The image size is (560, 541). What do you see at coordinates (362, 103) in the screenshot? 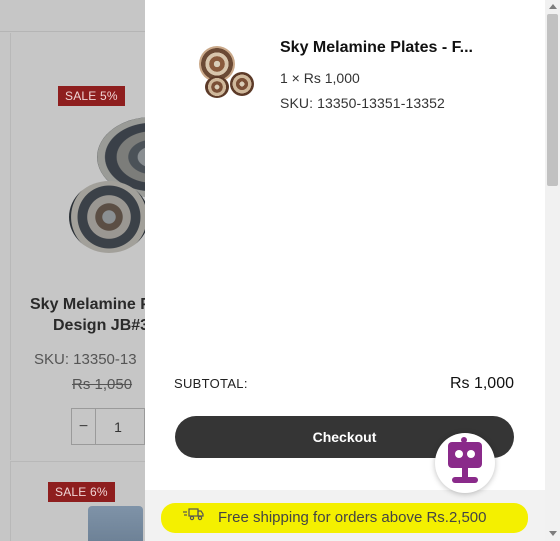
I see `cart-item-sku: SKU: 13350-13351-13352` at bounding box center [362, 103].